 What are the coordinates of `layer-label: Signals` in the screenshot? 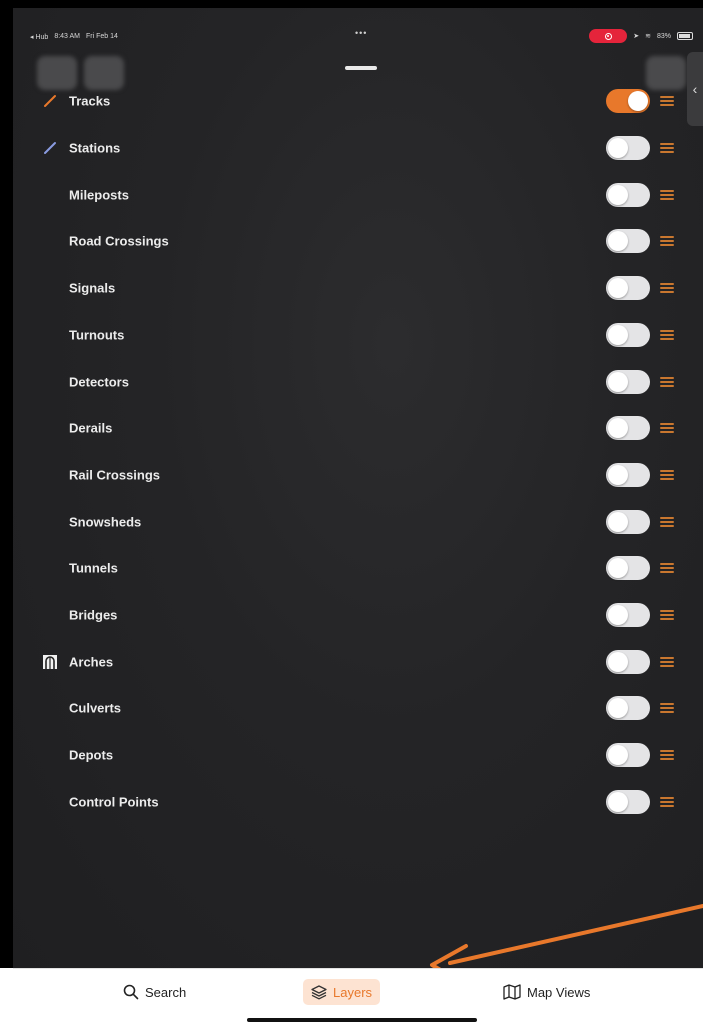 It's located at (92, 288).